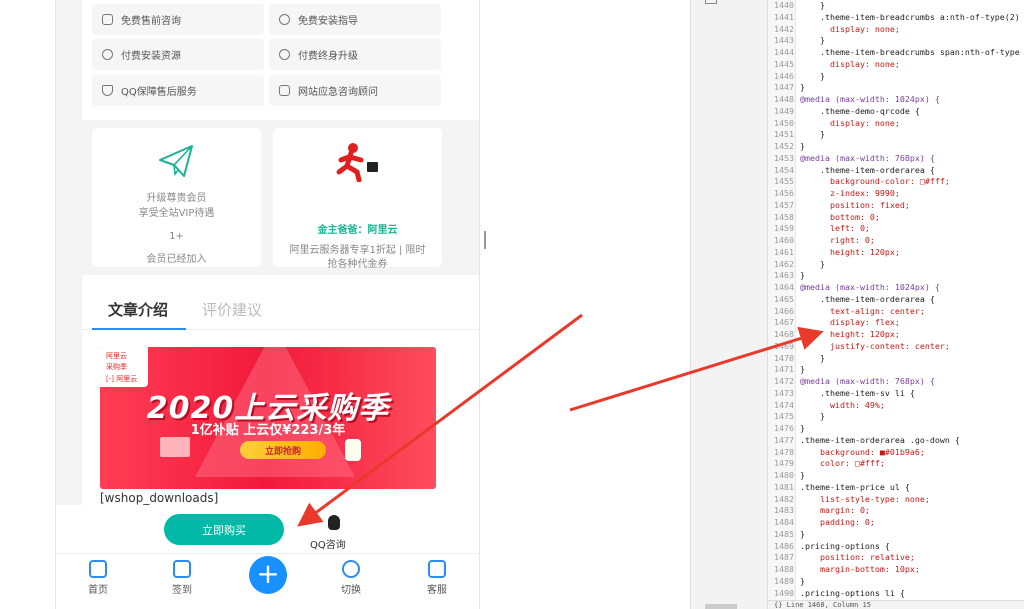  Describe the element at coordinates (864, 441) in the screenshot. I see `code-line: 1477 .theme-item-orderarea .go-down {` at that location.